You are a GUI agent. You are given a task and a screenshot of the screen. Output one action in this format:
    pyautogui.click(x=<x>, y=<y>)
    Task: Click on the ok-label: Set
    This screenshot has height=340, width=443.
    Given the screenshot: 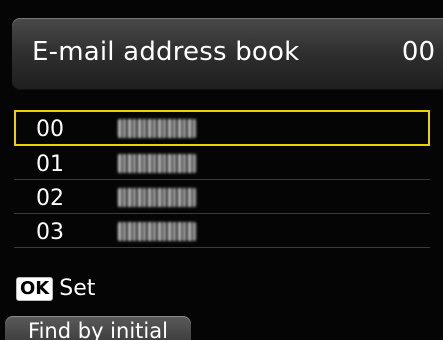 What is the action you would take?
    pyautogui.click(x=77, y=288)
    